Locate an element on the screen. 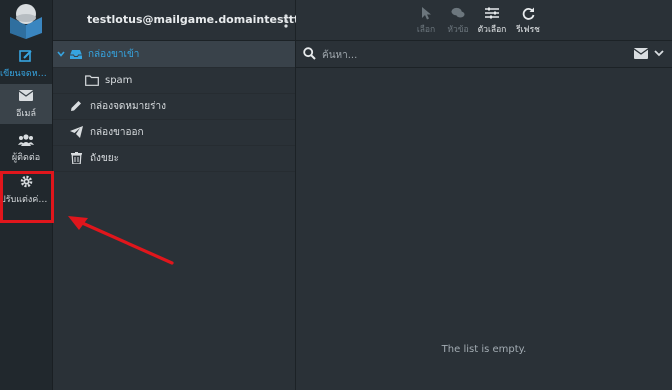  account-header: testlotus@mailgame.domaintesttt.net is located at coordinates (188, 20).